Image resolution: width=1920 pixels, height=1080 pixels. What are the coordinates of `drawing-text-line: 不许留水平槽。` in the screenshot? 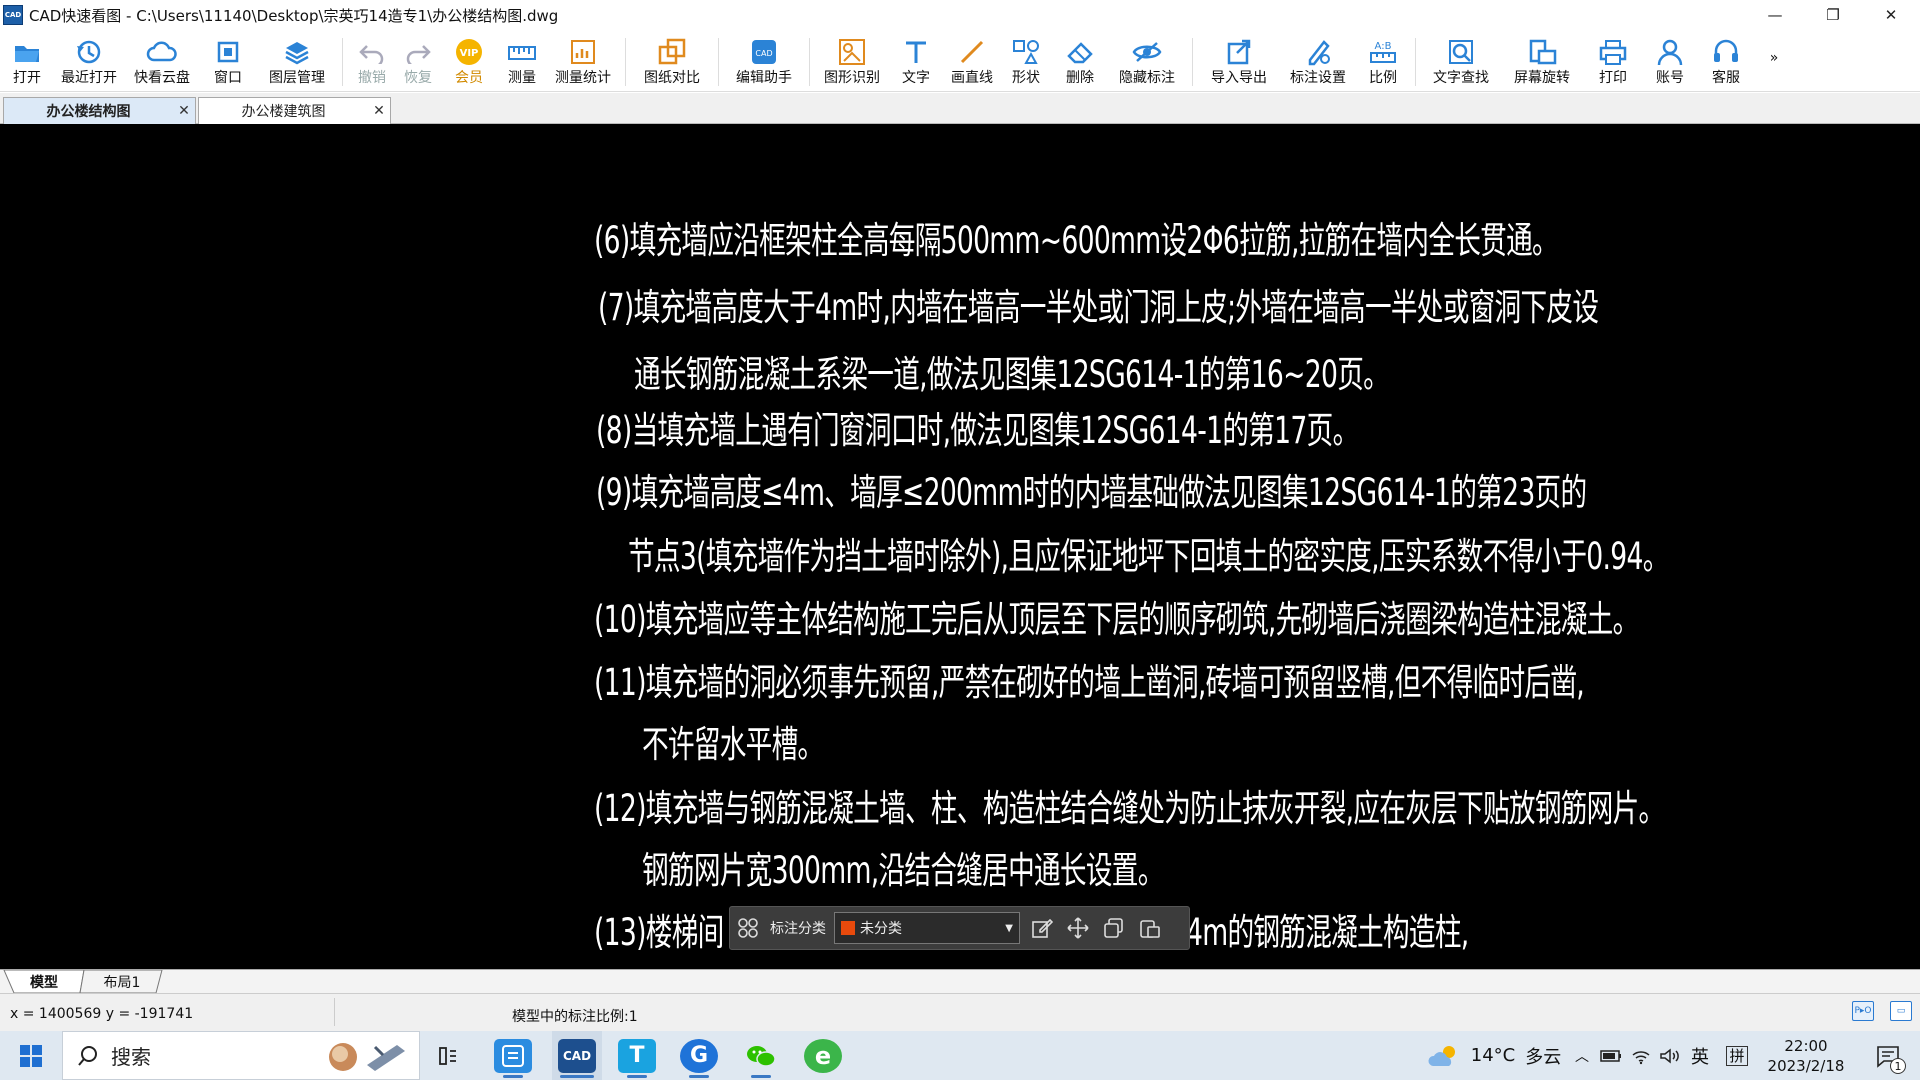 It's located at (733, 744).